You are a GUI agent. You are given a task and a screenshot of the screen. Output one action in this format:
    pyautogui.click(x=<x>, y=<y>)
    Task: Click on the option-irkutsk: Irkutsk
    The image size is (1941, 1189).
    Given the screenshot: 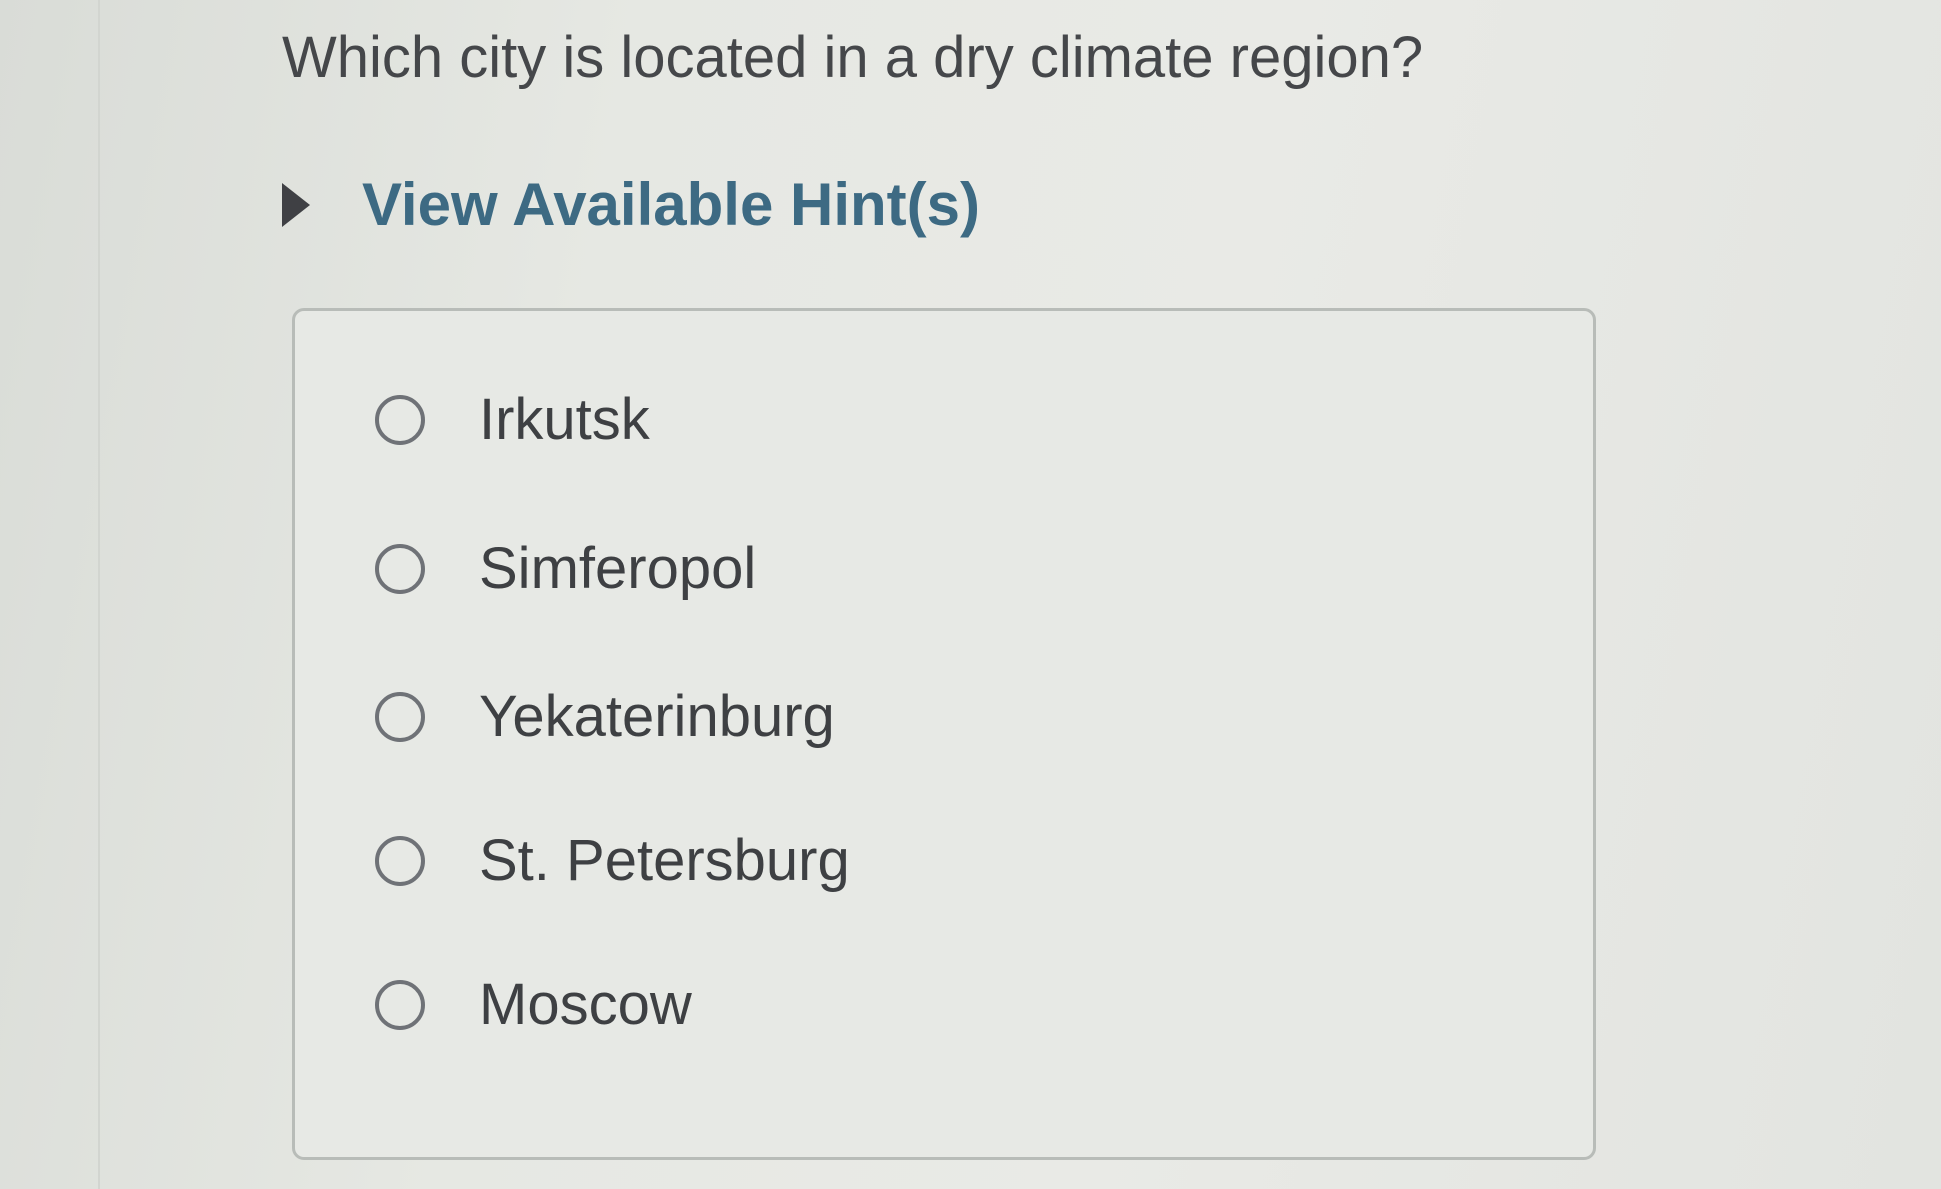 What is the action you would take?
    pyautogui.click(x=512, y=419)
    